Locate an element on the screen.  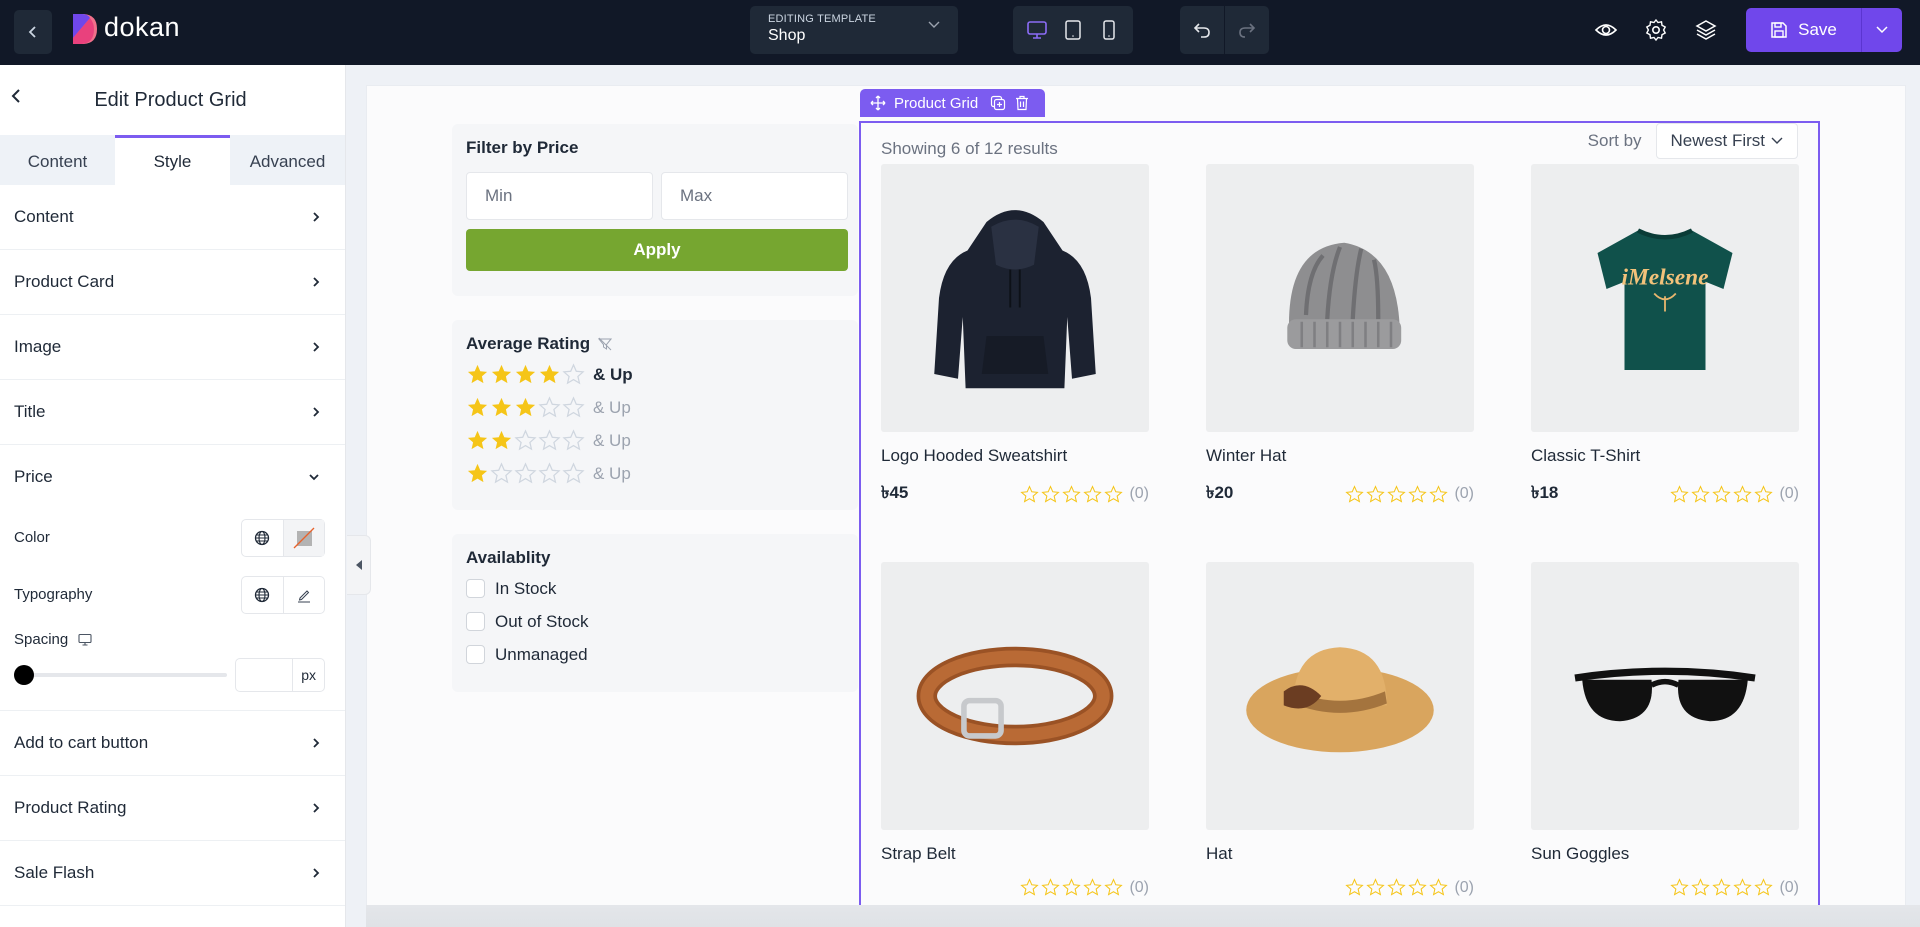
settings-button is located at coordinates (1656, 30).